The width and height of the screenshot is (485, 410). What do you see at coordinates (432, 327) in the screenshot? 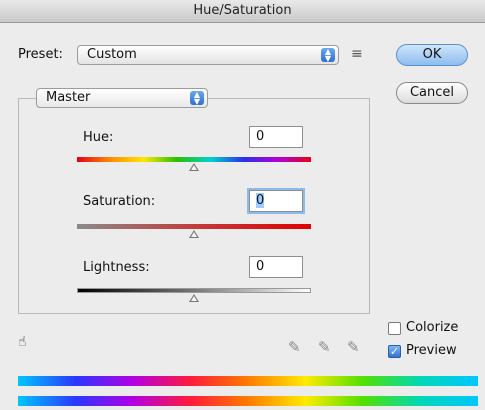
I see `colorize-label: Colorize` at bounding box center [432, 327].